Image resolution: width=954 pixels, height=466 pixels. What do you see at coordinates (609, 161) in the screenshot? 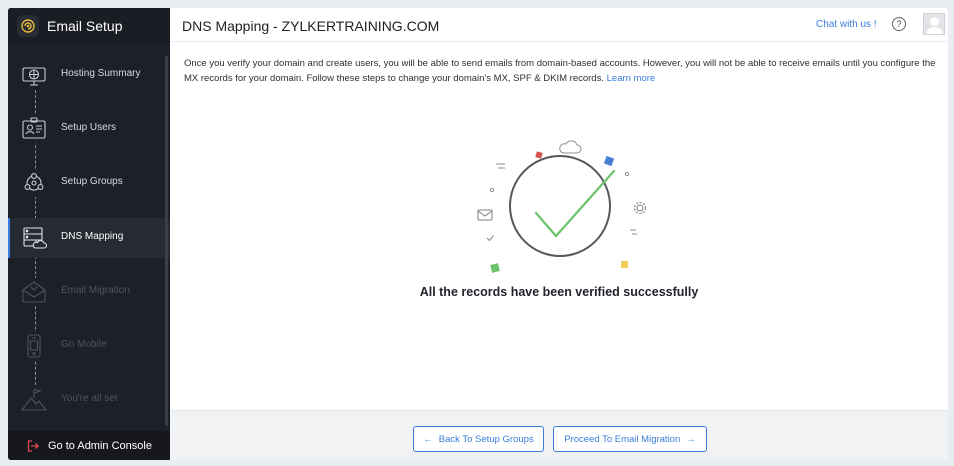
I see `blue-square` at bounding box center [609, 161].